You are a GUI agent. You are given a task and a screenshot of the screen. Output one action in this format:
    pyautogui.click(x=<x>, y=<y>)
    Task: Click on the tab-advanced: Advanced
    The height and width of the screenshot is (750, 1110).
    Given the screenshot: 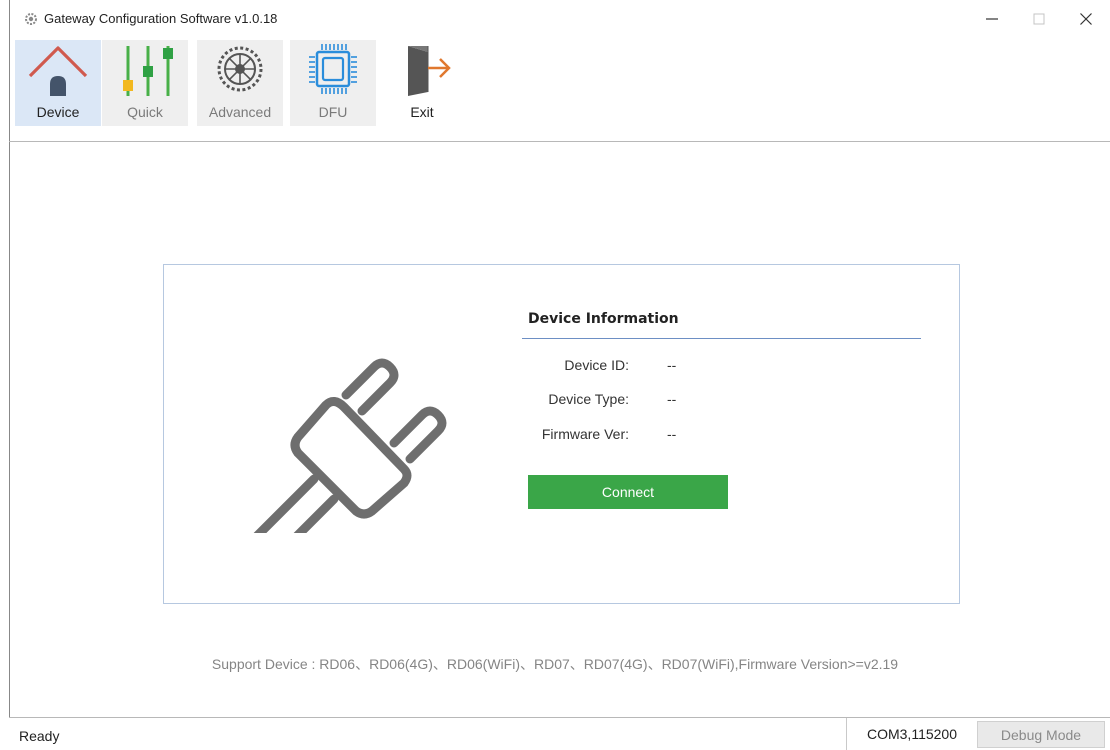 What is the action you would take?
    pyautogui.click(x=240, y=83)
    